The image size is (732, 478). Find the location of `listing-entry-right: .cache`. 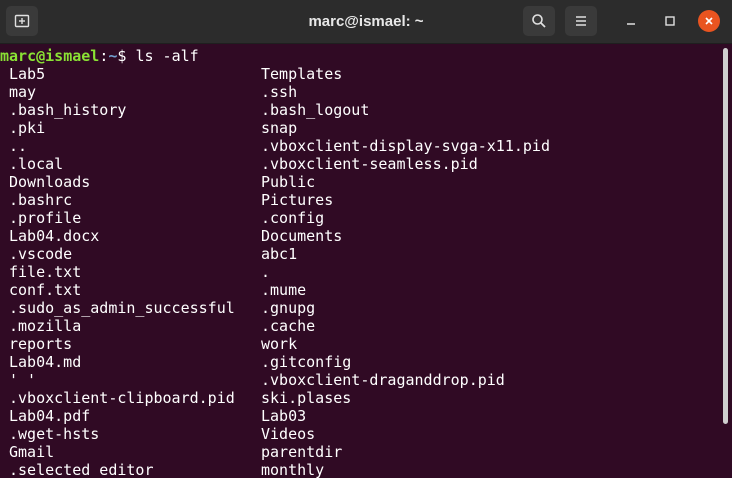

listing-entry-right: .cache is located at coordinates (288, 326).